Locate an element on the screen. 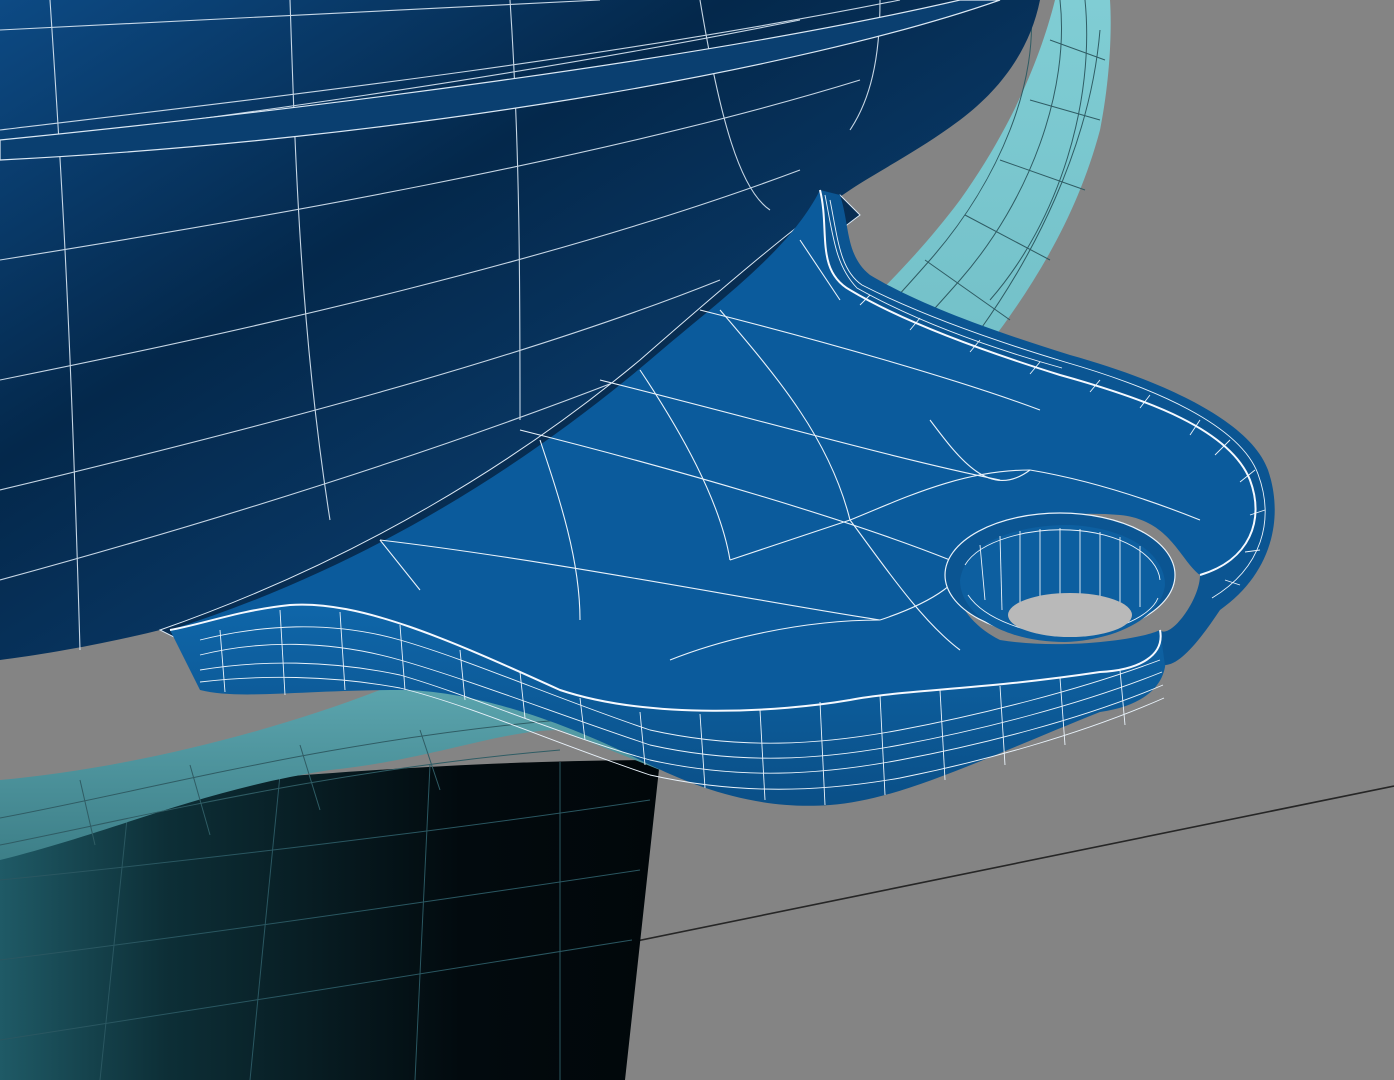 This screenshot has height=1080, width=1394. hole-opening is located at coordinates (1070, 615).